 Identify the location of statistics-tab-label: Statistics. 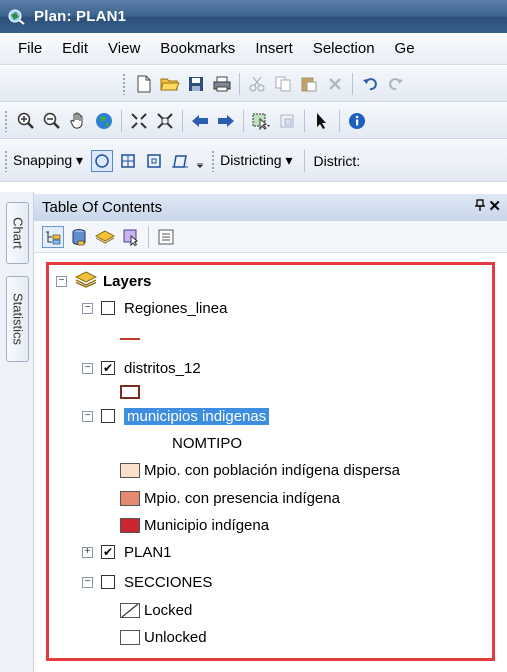
(17, 319).